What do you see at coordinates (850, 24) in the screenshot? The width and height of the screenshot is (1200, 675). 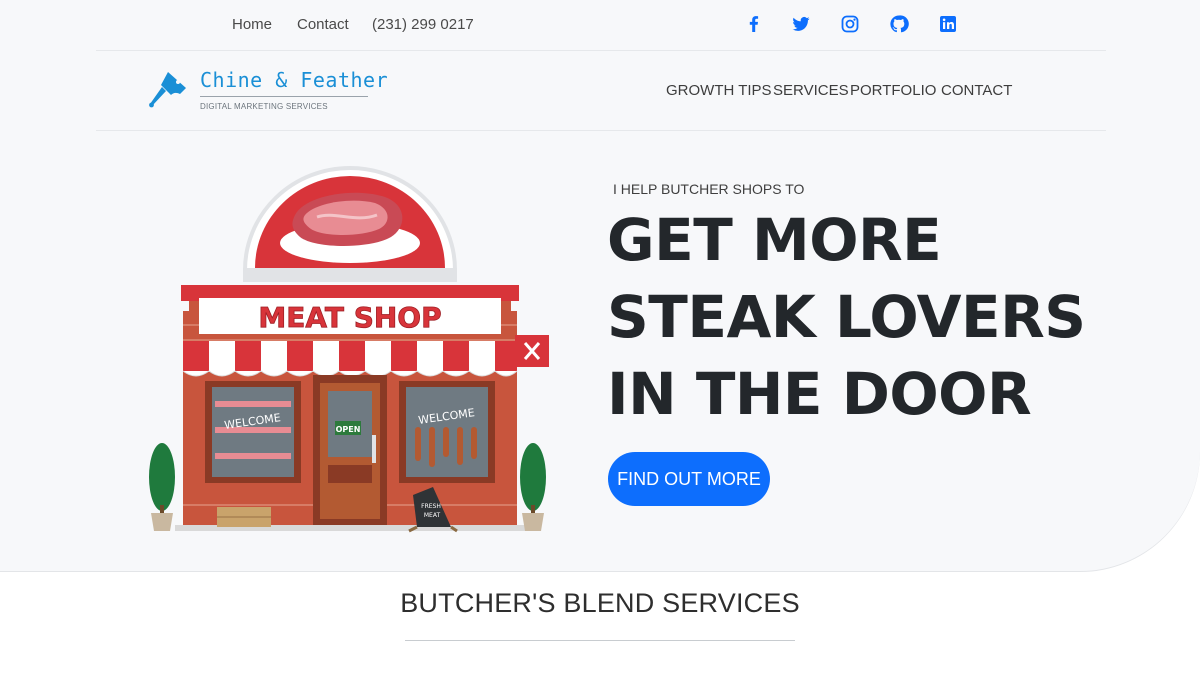 I see `instagram-icon` at bounding box center [850, 24].